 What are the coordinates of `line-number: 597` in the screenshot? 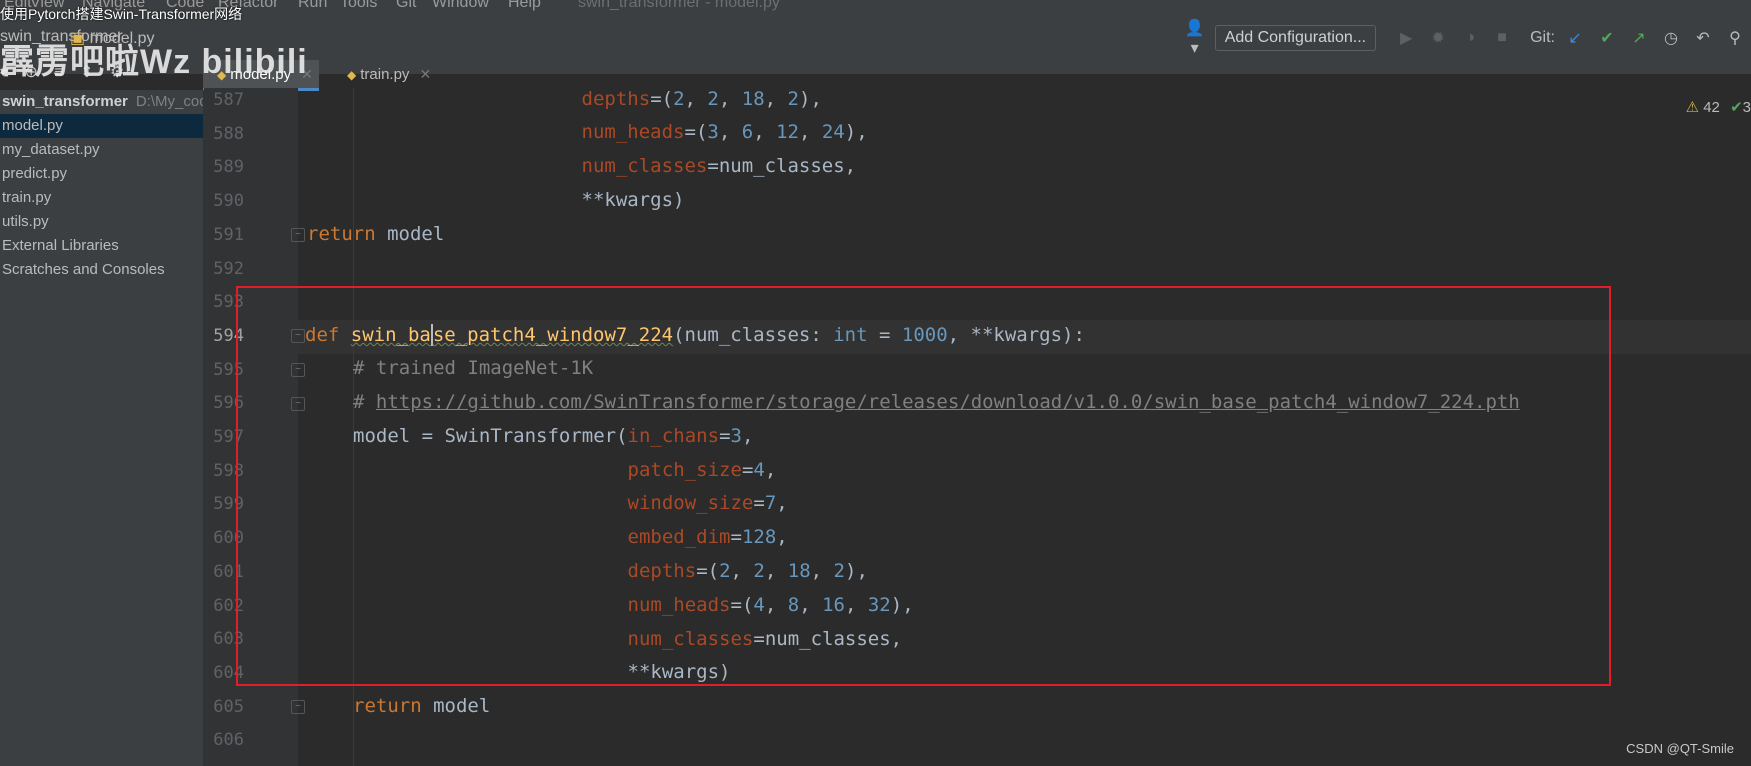 It's located at (228, 437).